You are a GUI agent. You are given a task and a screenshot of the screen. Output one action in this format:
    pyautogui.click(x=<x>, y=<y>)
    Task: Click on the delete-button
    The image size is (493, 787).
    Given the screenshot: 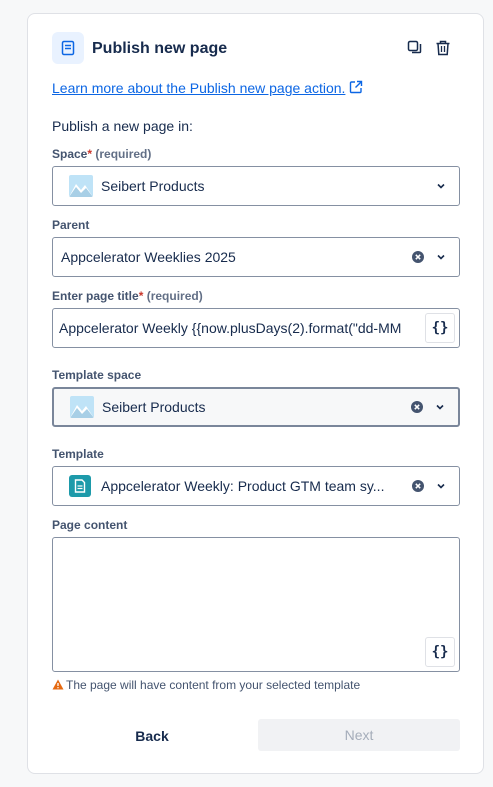 What is the action you would take?
    pyautogui.click(x=443, y=48)
    